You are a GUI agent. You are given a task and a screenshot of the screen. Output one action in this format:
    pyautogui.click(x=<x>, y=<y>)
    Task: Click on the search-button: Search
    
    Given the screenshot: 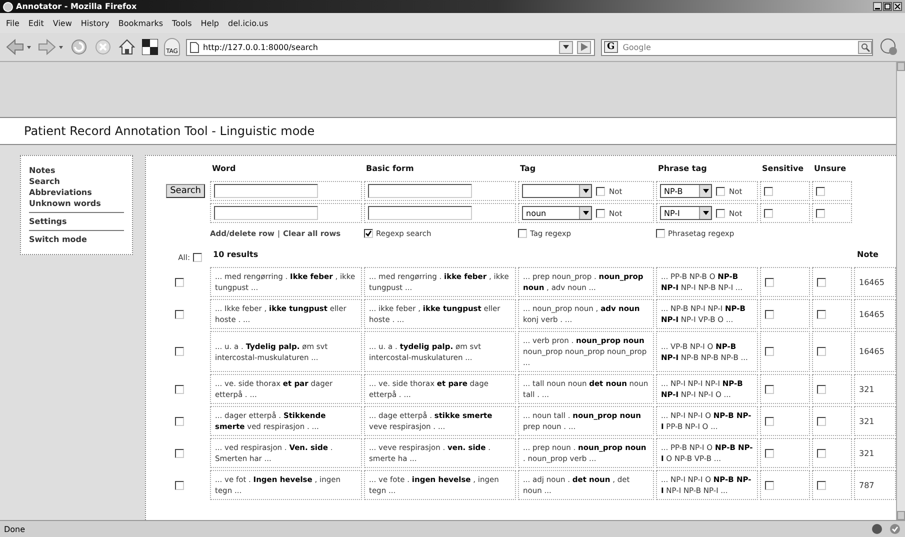 What is the action you would take?
    pyautogui.click(x=185, y=191)
    